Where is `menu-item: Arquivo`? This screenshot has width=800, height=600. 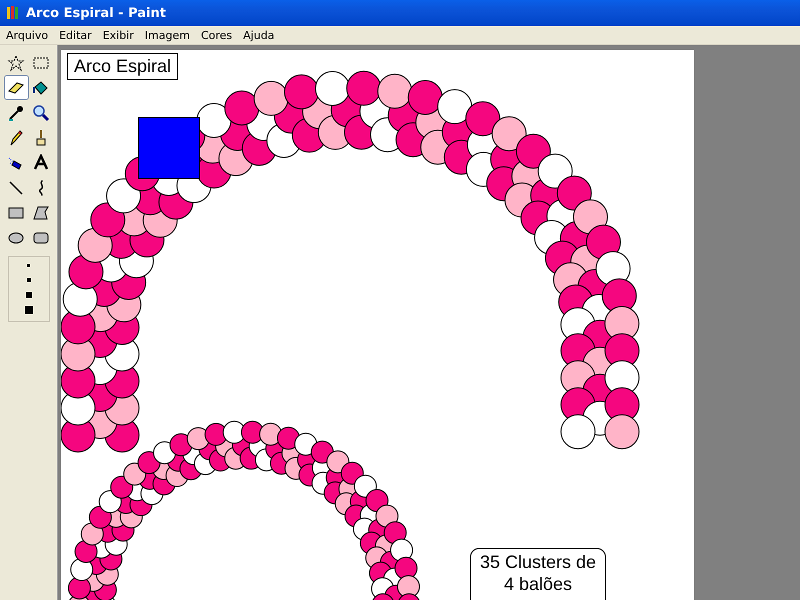
menu-item: Arquivo is located at coordinates (27, 35).